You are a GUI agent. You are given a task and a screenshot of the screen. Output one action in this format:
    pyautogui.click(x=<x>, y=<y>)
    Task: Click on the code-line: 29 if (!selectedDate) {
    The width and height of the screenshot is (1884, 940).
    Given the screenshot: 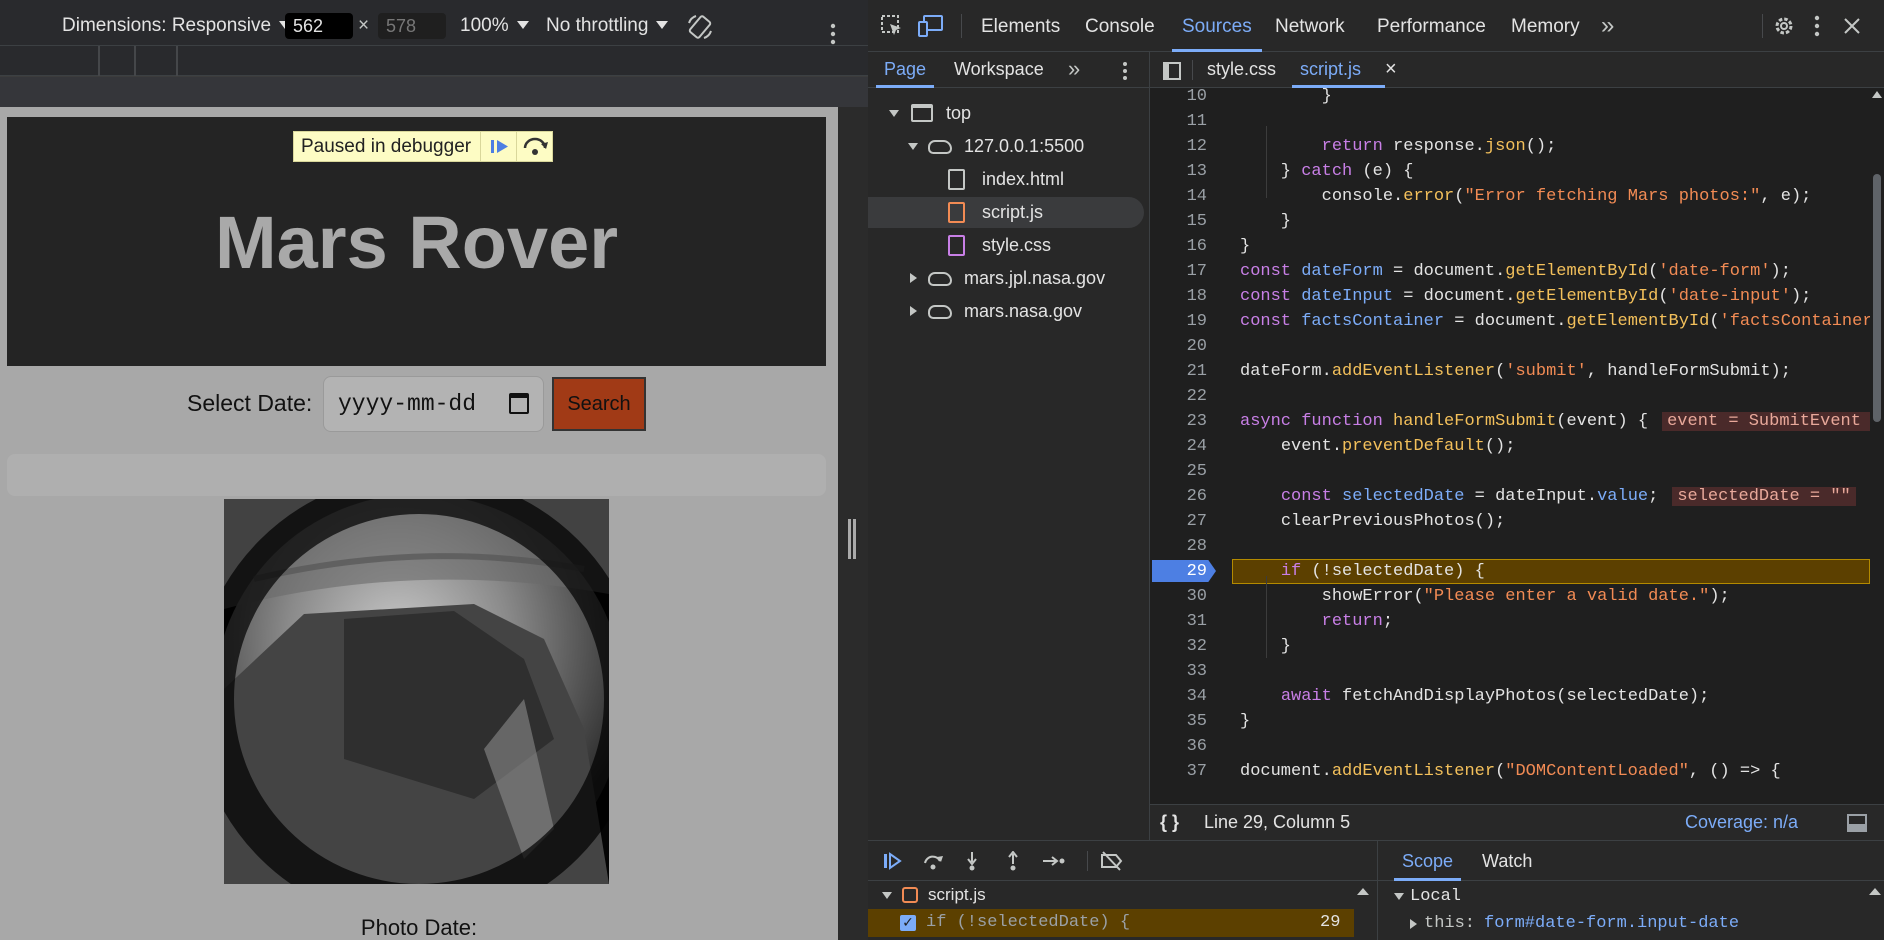 What is the action you would take?
    pyautogui.click(x=1510, y=571)
    